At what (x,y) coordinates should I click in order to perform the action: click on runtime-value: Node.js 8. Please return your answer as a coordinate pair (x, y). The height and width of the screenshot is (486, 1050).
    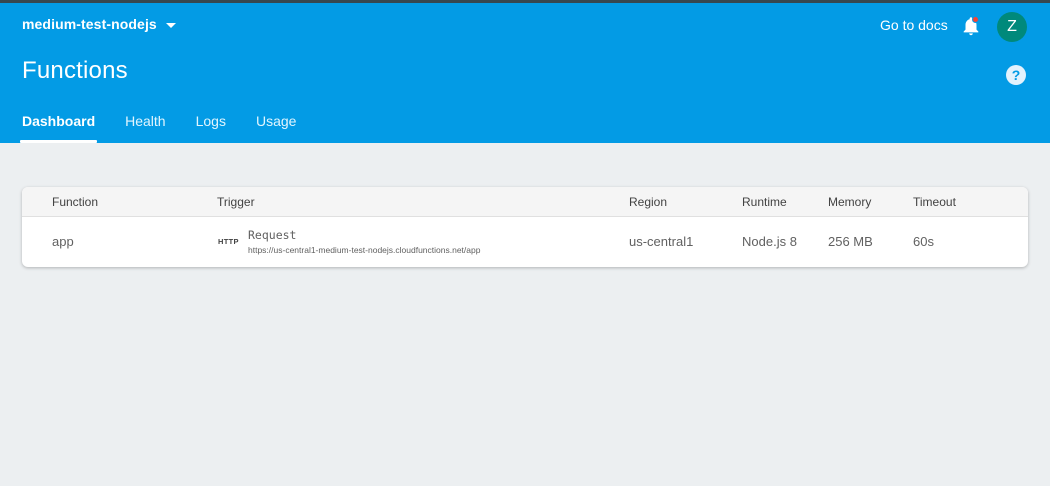
    Looking at the image, I should click on (769, 241).